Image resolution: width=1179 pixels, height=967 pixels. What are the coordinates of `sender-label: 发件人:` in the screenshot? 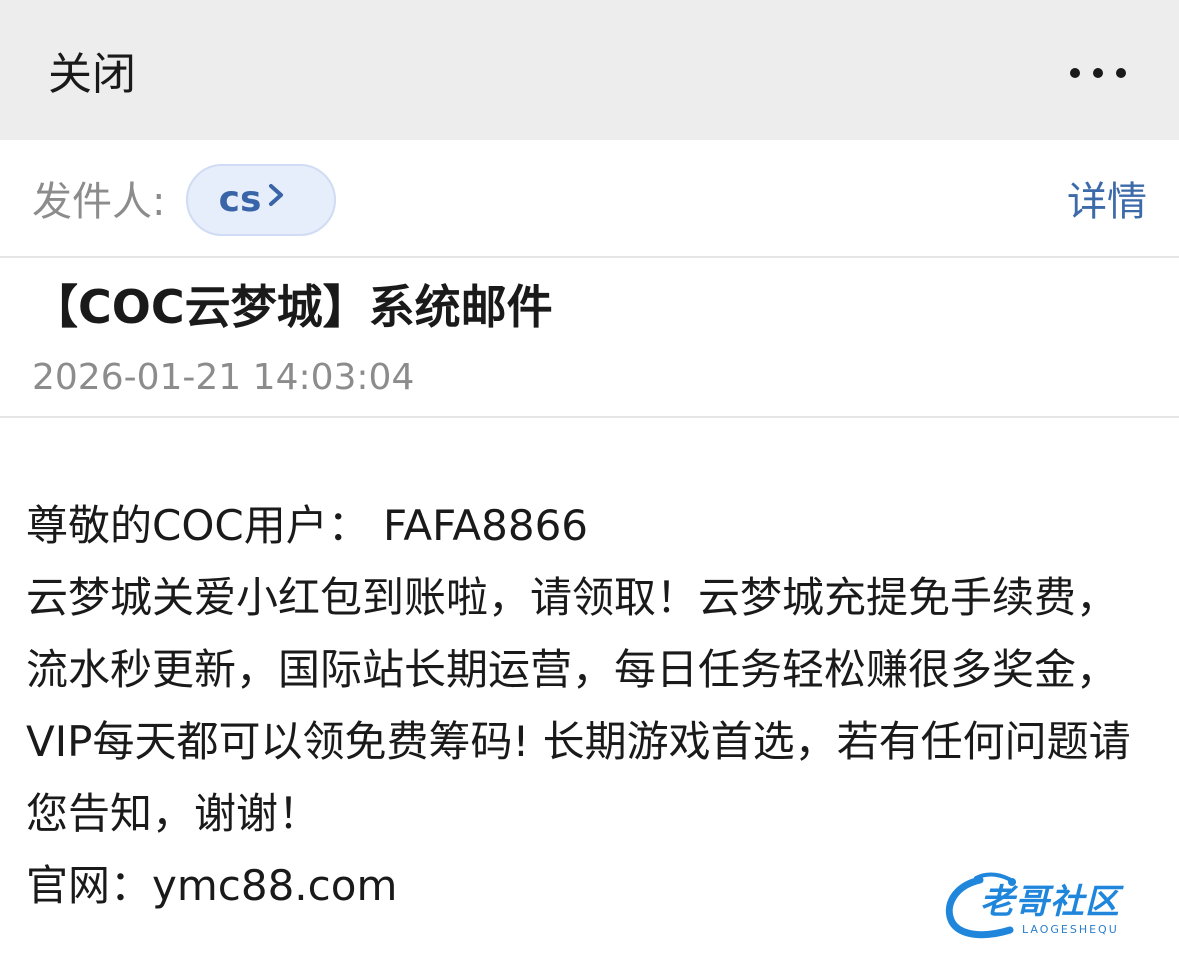 It's located at (99, 202).